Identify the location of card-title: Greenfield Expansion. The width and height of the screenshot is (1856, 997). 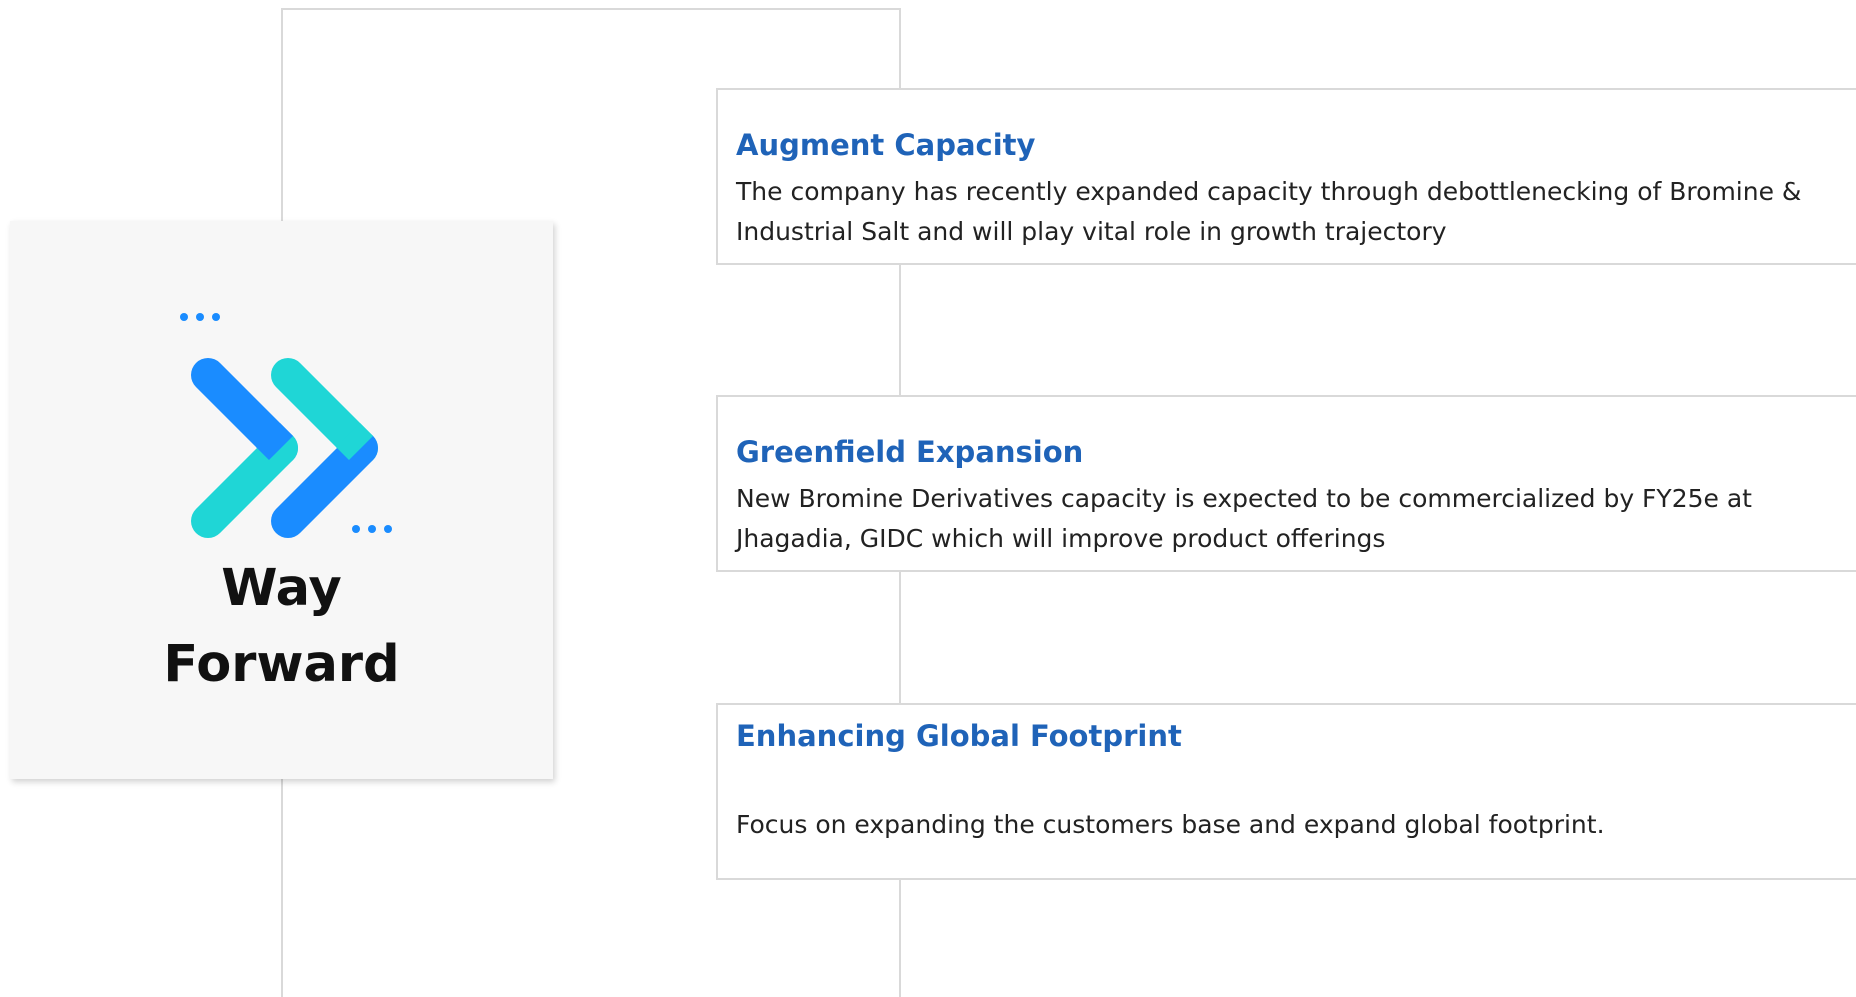
(910, 452).